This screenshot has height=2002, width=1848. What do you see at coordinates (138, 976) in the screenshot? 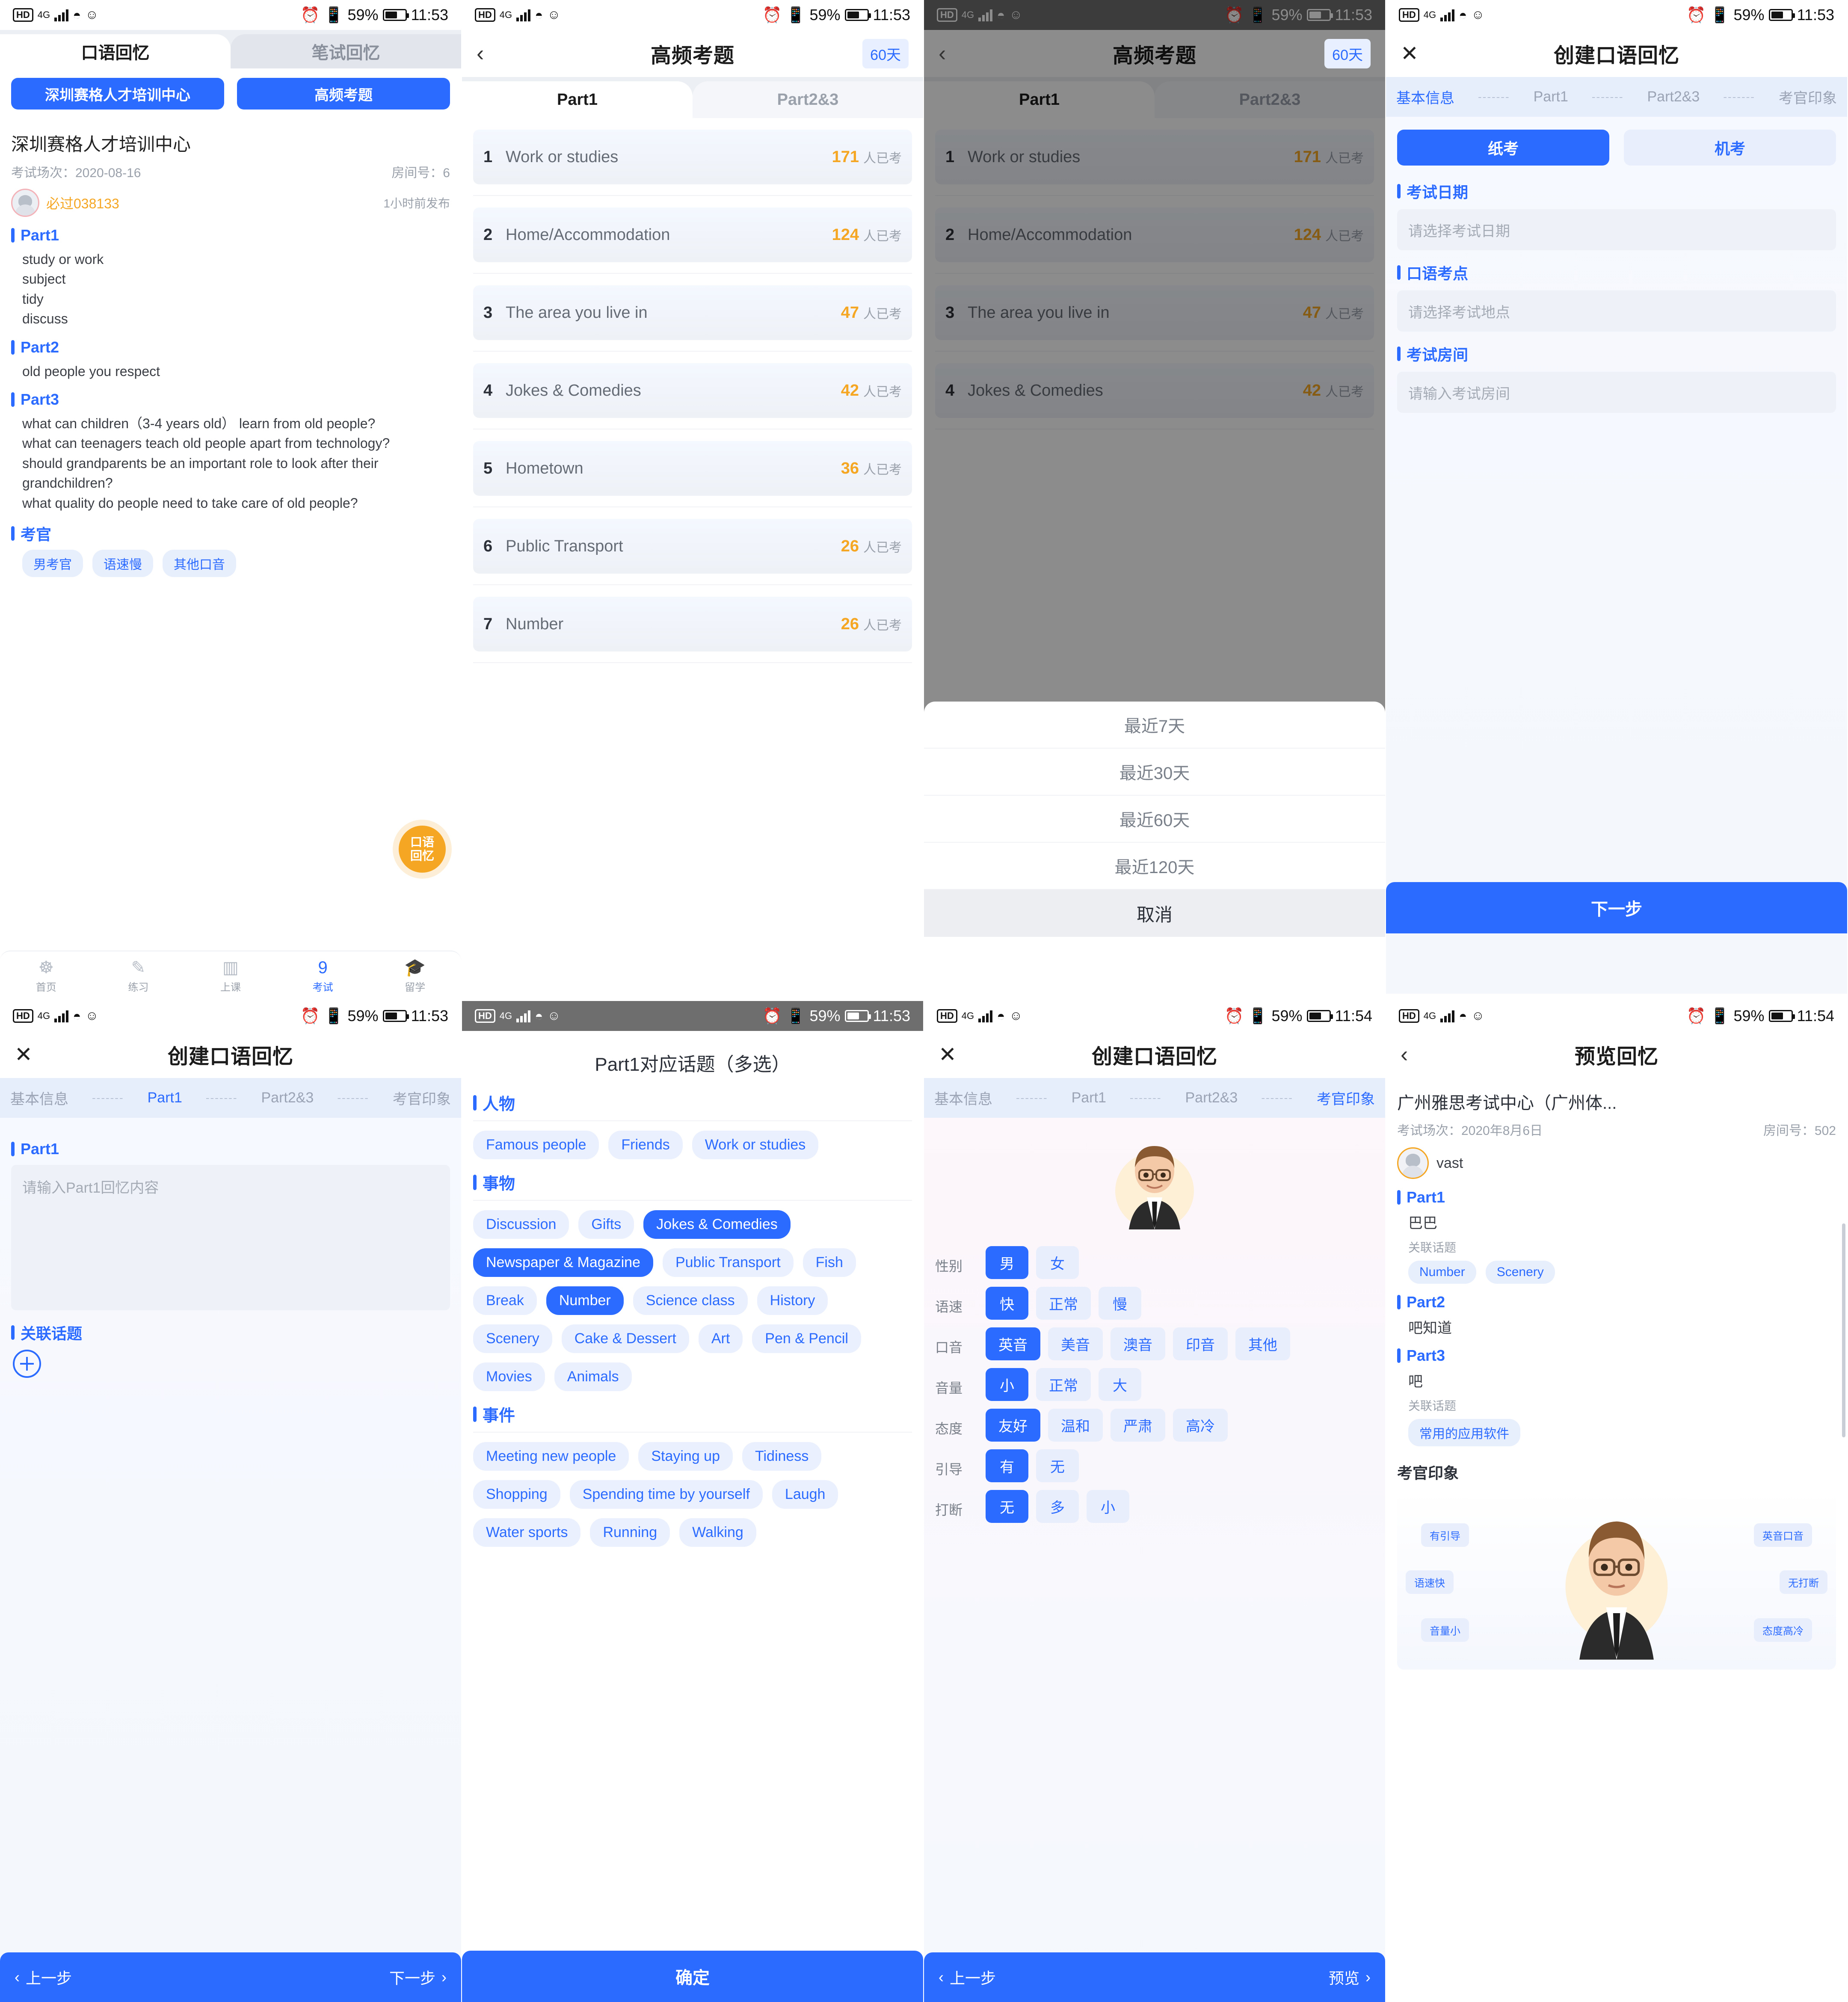
I see `tabbar-item-practice: ✎ 练习` at bounding box center [138, 976].